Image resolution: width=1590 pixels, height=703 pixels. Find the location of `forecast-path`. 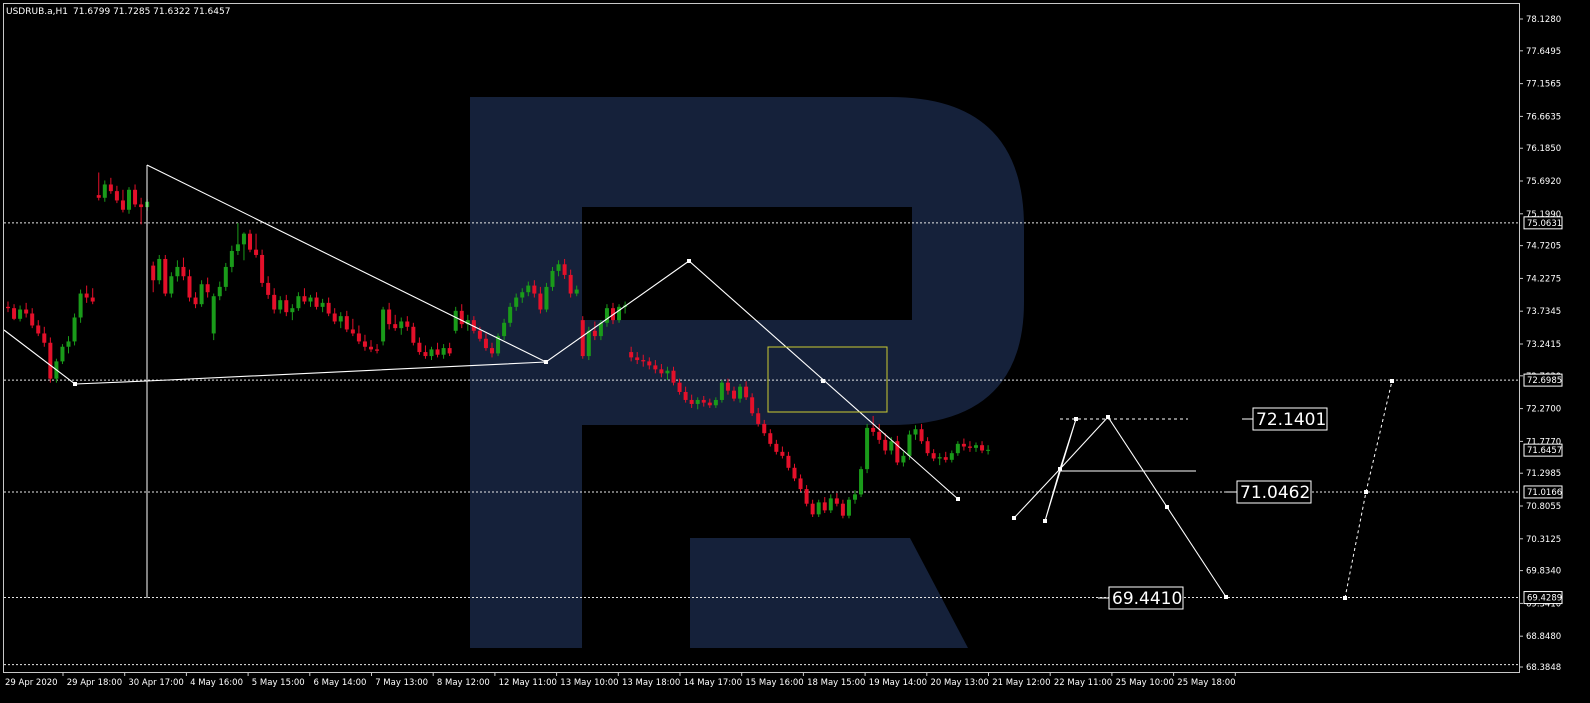

forecast-path is located at coordinates (1368, 489).